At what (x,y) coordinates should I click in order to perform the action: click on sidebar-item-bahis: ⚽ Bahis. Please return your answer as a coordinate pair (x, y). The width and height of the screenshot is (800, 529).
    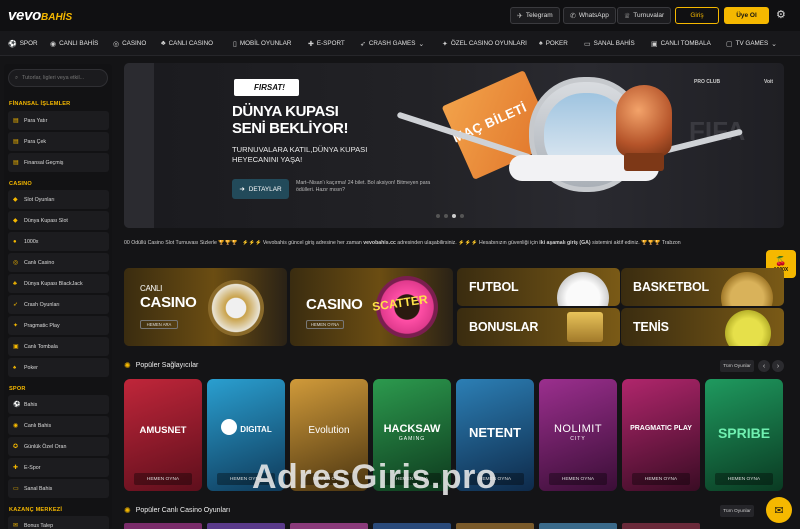
    Looking at the image, I should click on (58, 404).